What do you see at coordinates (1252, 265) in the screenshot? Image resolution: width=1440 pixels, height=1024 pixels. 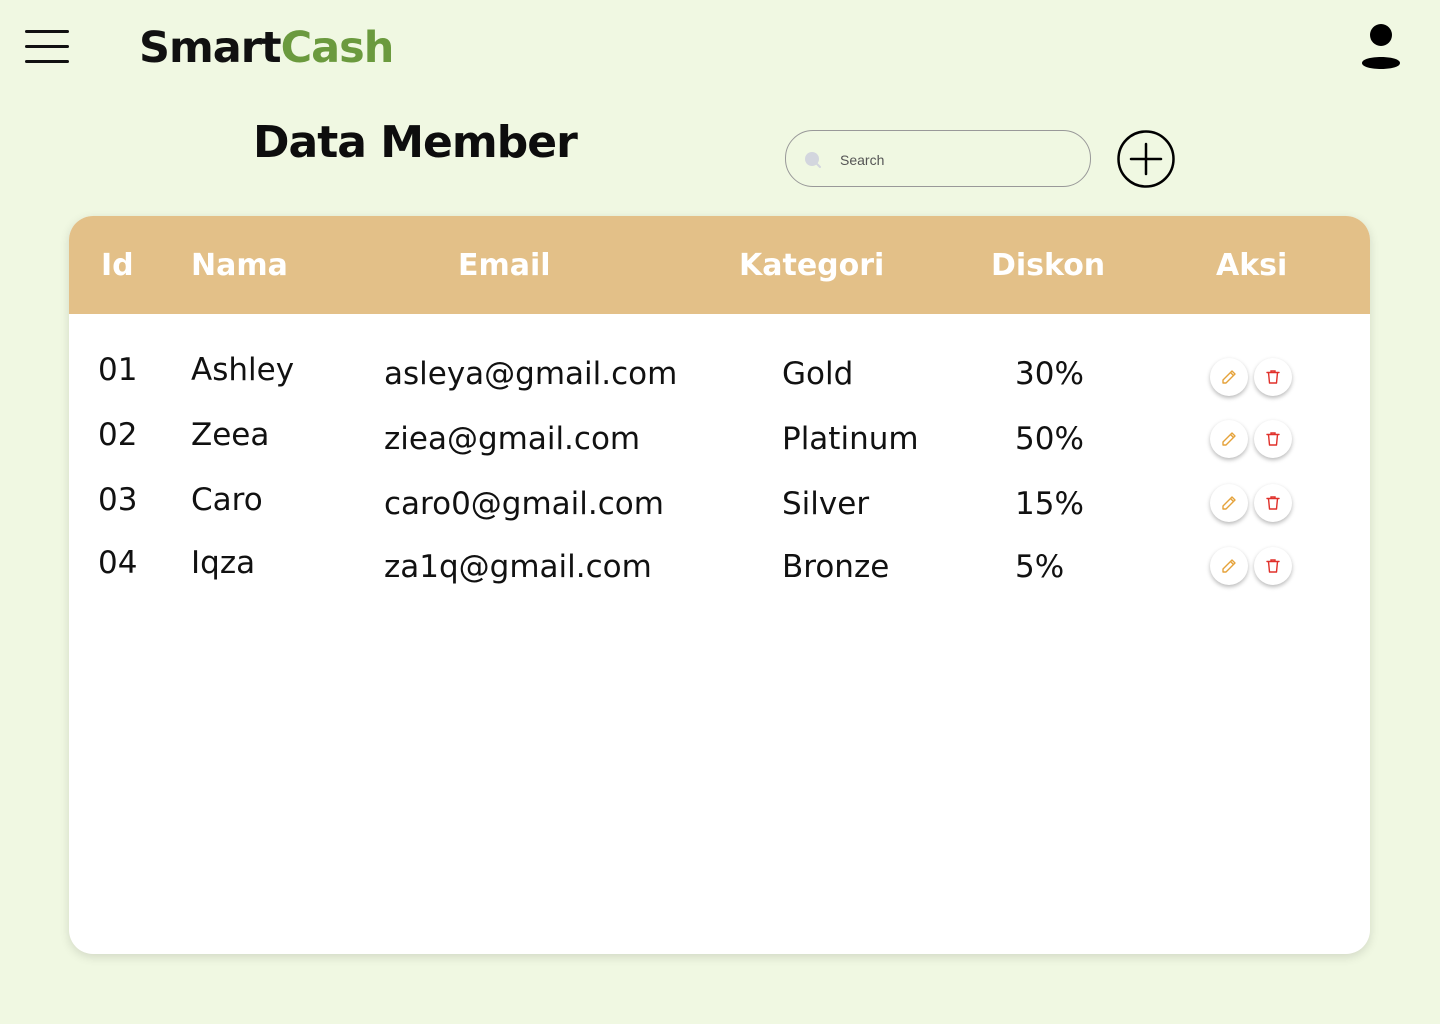 I see `column-header-aksi: Aksi` at bounding box center [1252, 265].